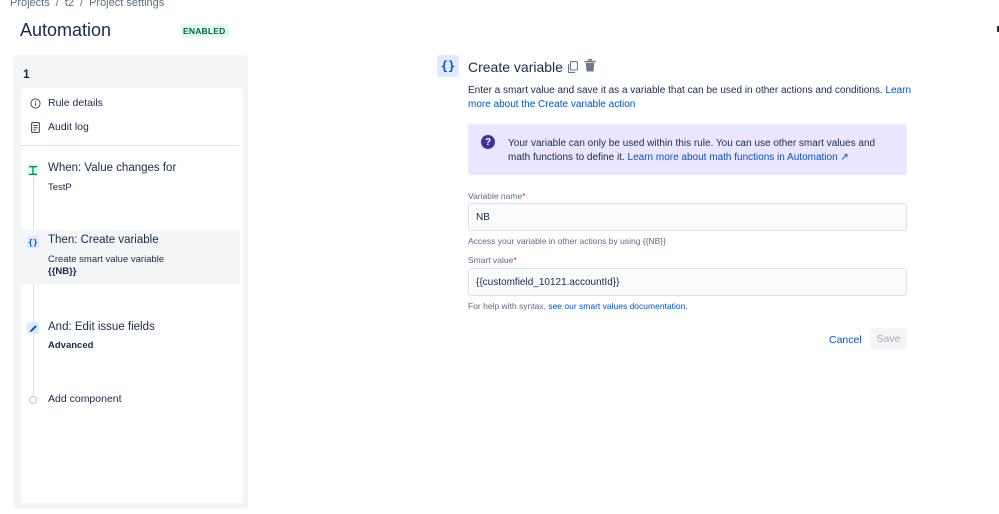 Image resolution: width=999 pixels, height=514 pixels. Describe the element at coordinates (66, 30) in the screenshot. I see `page-title: Automation` at that location.